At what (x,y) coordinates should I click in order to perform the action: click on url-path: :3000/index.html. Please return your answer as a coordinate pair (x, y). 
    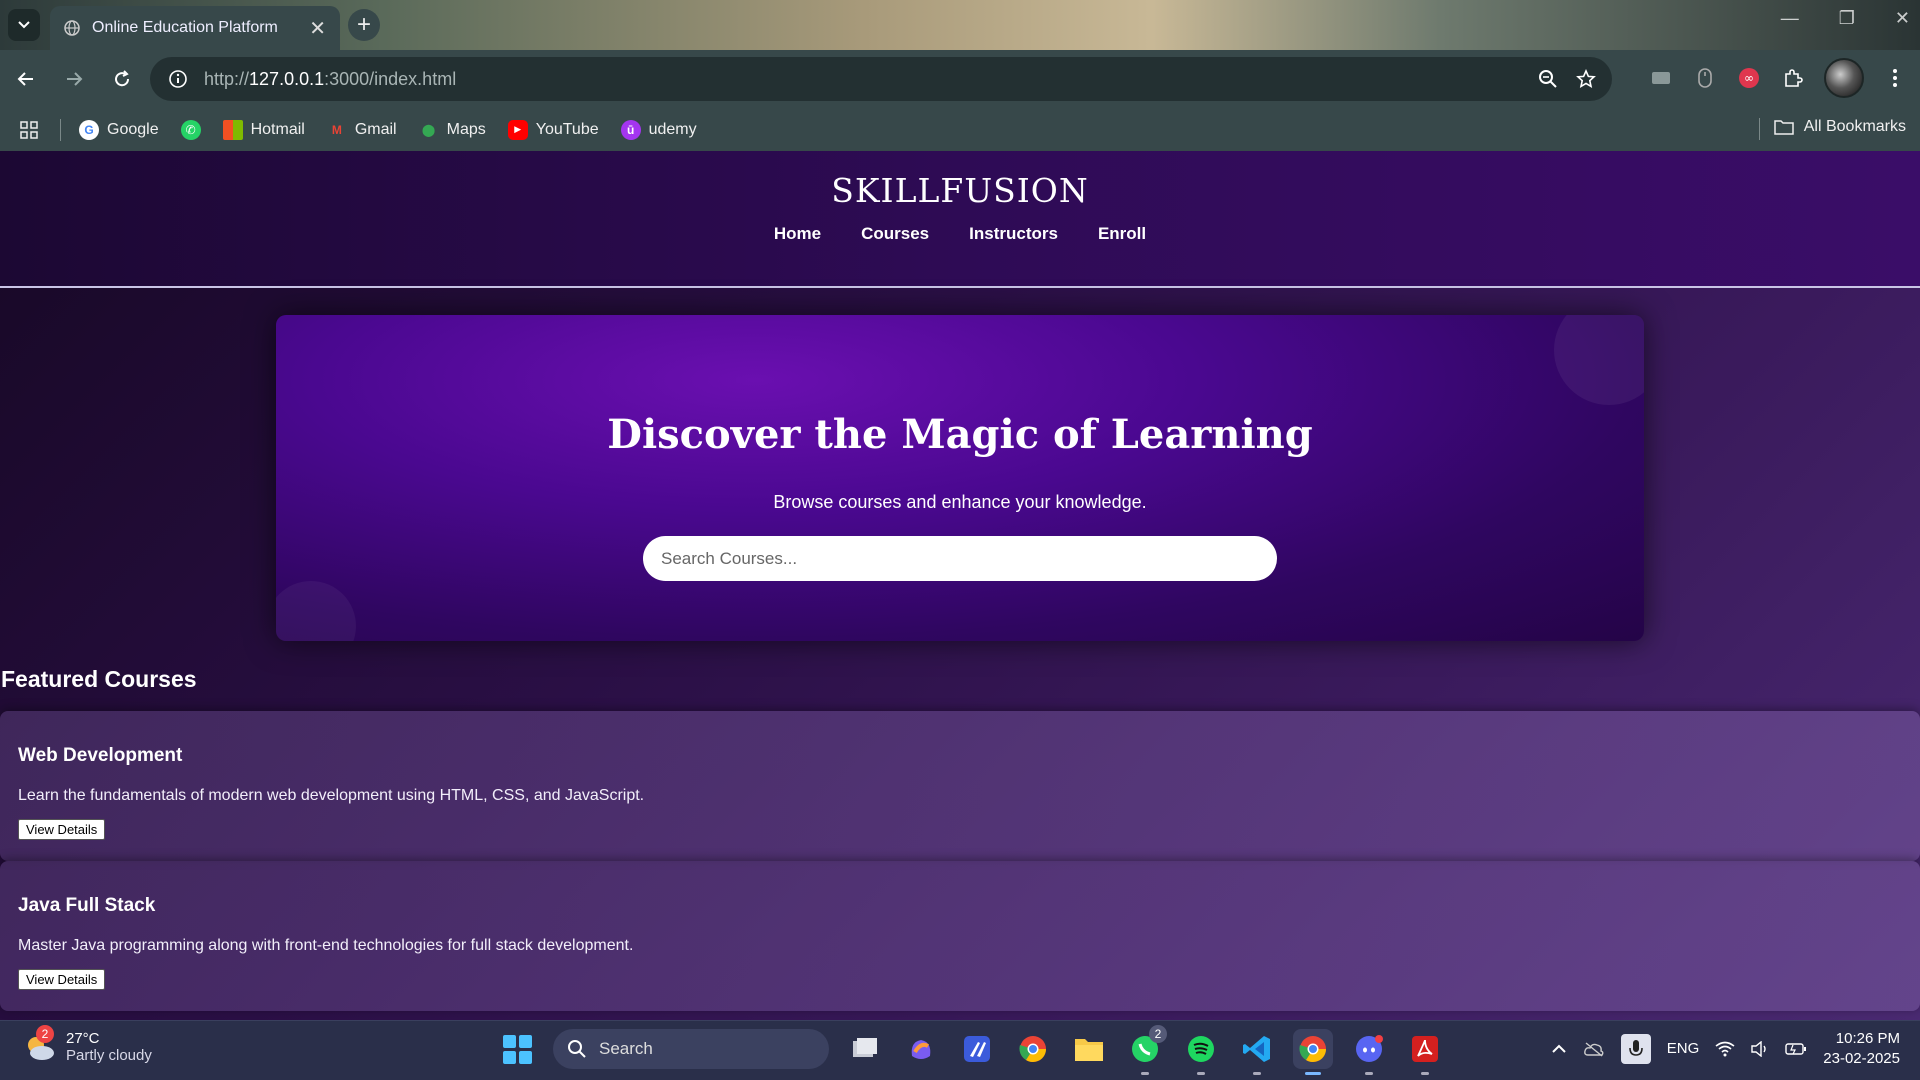
    Looking at the image, I should click on (390, 78).